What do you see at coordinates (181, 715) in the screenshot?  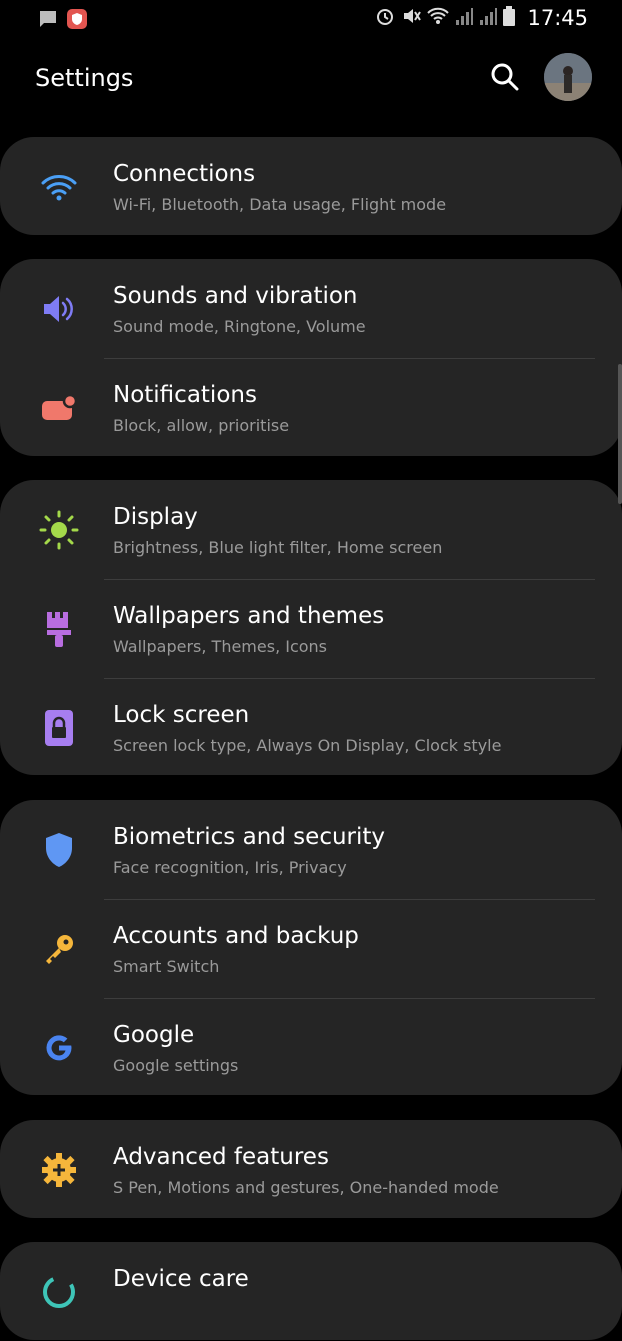 I see `item-label: Lock screen` at bounding box center [181, 715].